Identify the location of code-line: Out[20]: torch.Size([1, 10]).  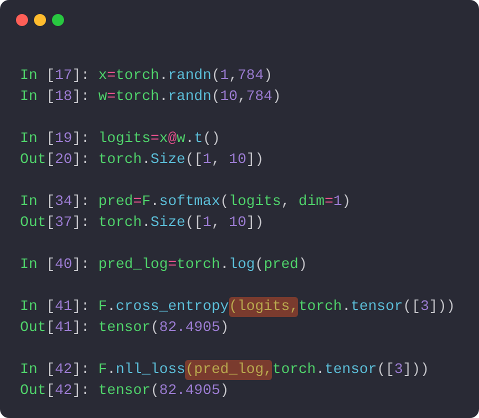
(142, 160).